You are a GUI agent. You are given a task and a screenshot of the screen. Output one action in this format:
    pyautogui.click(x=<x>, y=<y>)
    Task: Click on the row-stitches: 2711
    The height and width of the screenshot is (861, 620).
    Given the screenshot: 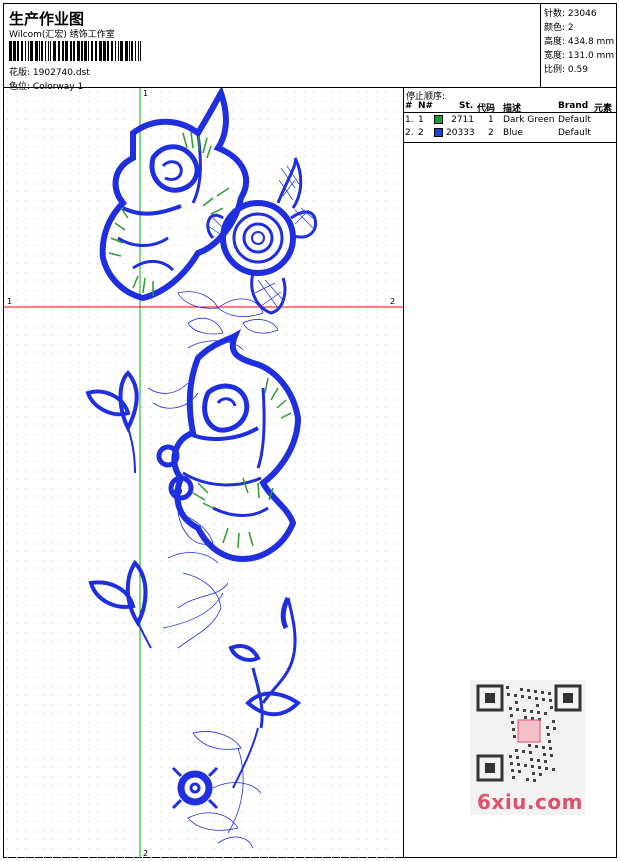 What is the action you would take?
    pyautogui.click(x=462, y=120)
    